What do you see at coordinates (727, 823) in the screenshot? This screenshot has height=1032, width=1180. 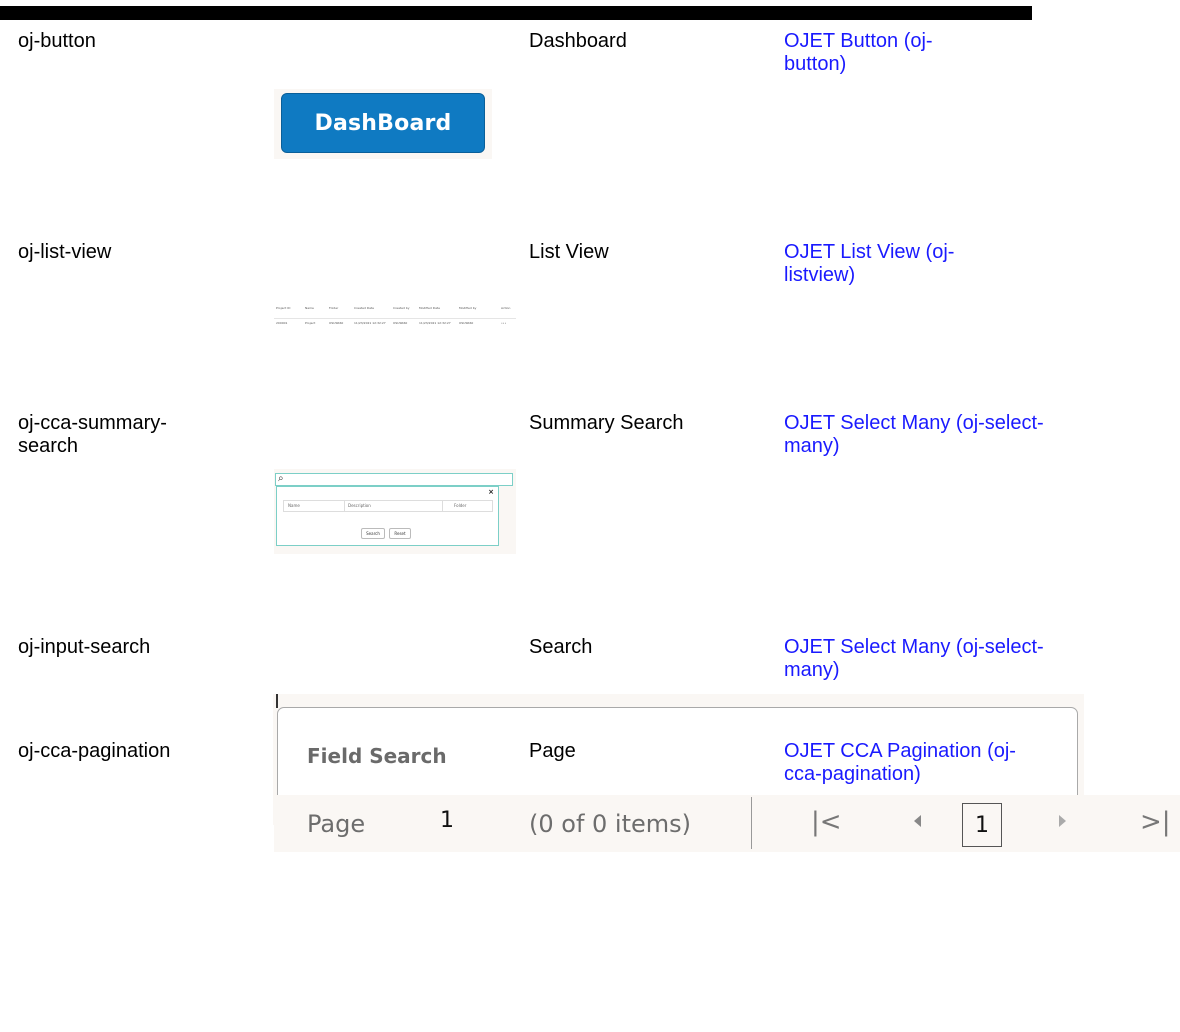 I see `pagination-preview: Page 1 (0 of 0 items) |< 1 >|` at bounding box center [727, 823].